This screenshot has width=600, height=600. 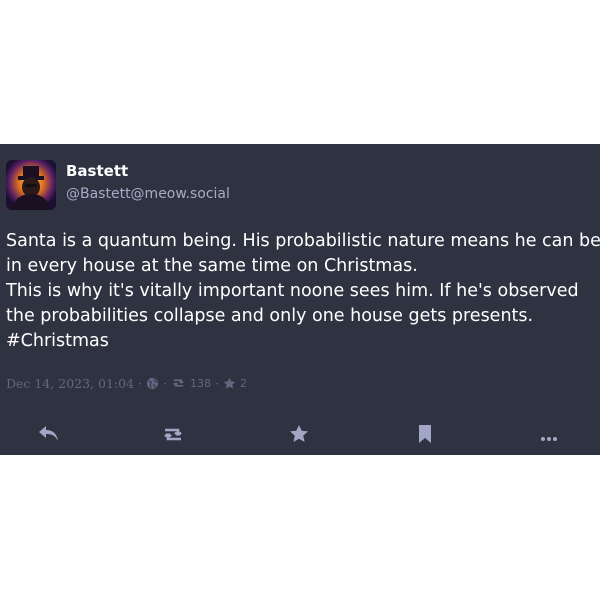 I want to click on favourite-button, so click(x=299, y=436).